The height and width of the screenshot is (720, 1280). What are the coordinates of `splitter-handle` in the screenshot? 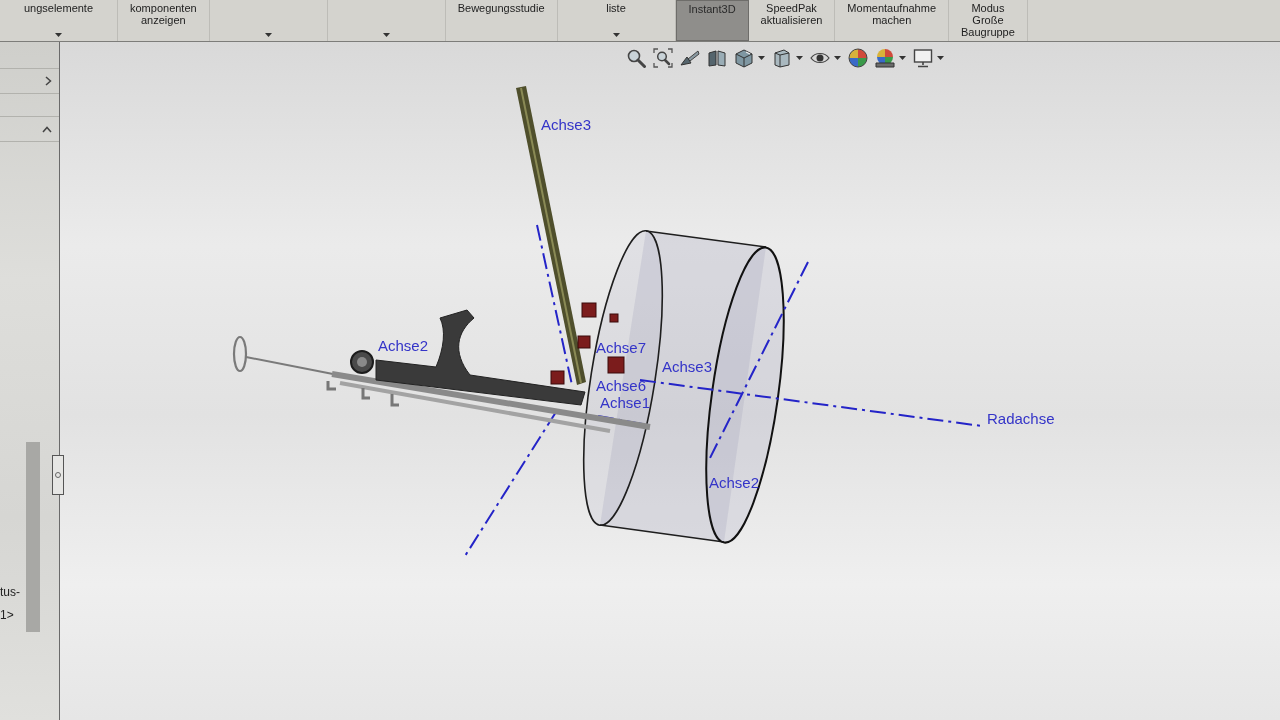 It's located at (58, 475).